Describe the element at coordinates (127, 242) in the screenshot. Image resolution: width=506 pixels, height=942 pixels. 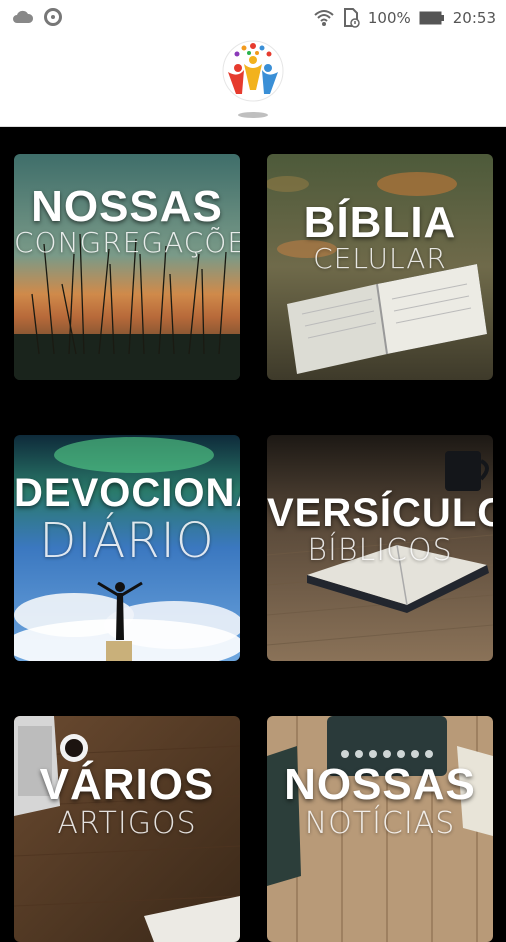
I see `tile-subtitle: CONGREGAÇÕES` at that location.